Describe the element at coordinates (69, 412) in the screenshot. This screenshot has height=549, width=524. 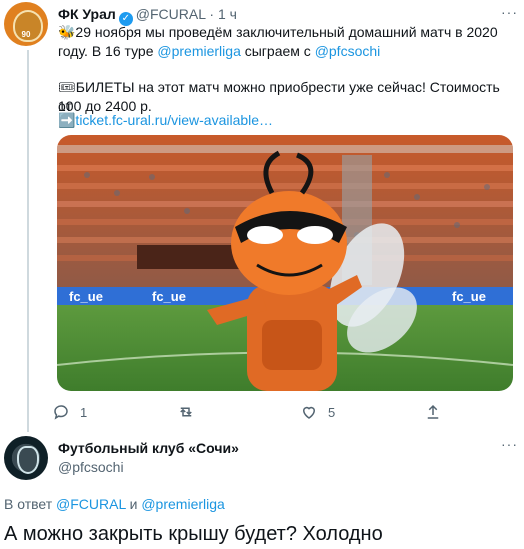
I see `reply-button: 1` at that location.